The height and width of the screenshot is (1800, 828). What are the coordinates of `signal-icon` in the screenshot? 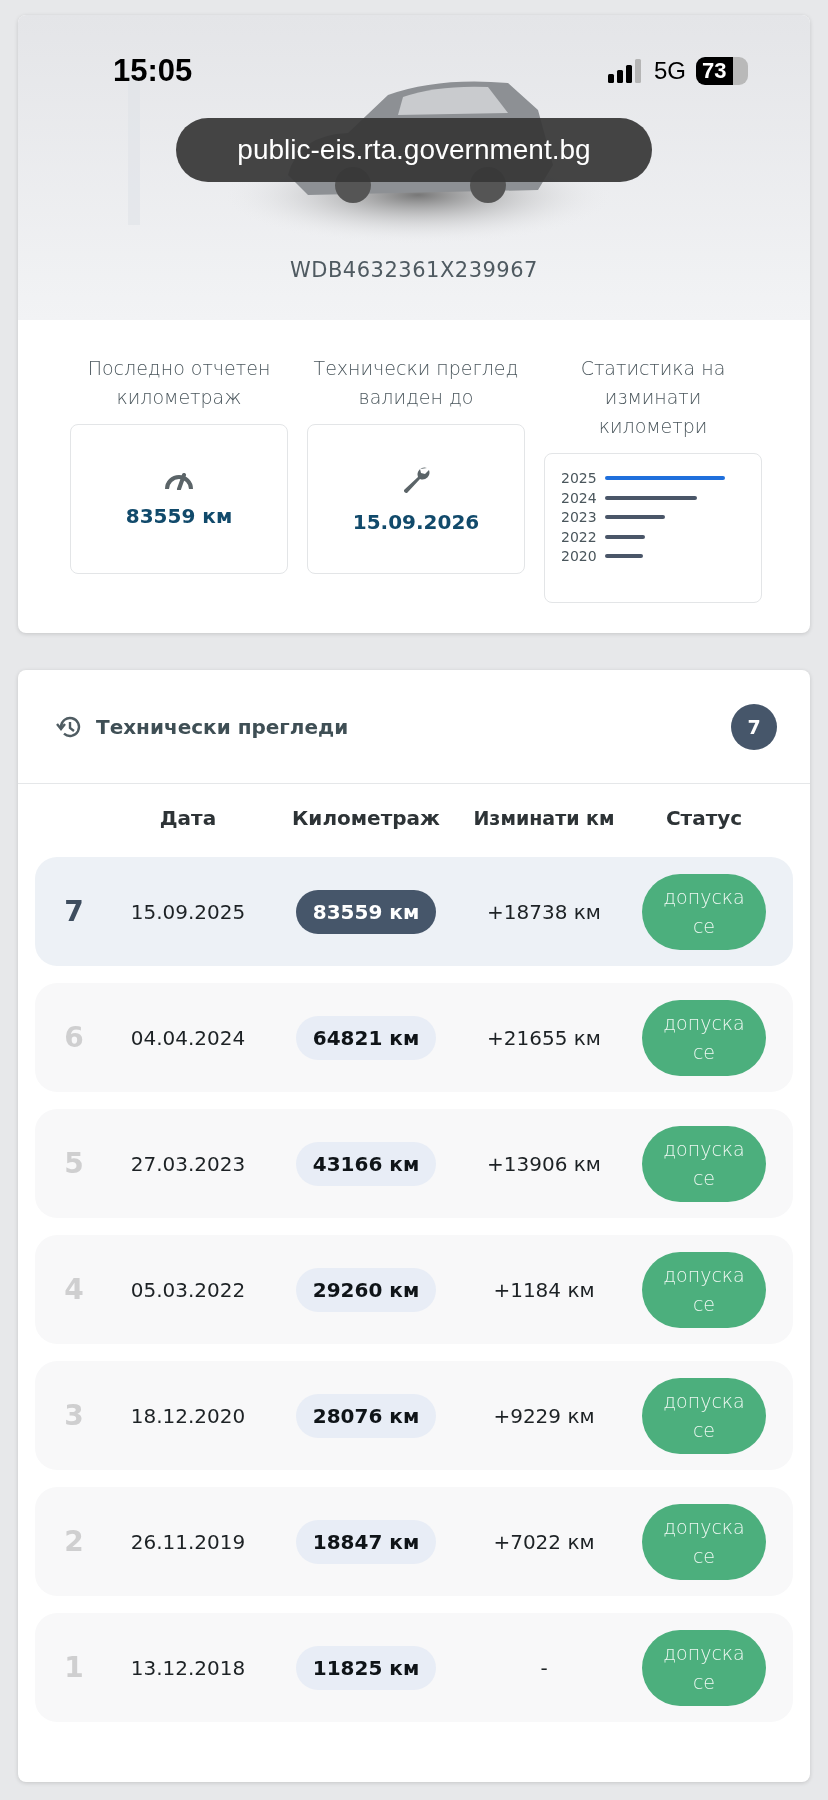 It's located at (625, 71).